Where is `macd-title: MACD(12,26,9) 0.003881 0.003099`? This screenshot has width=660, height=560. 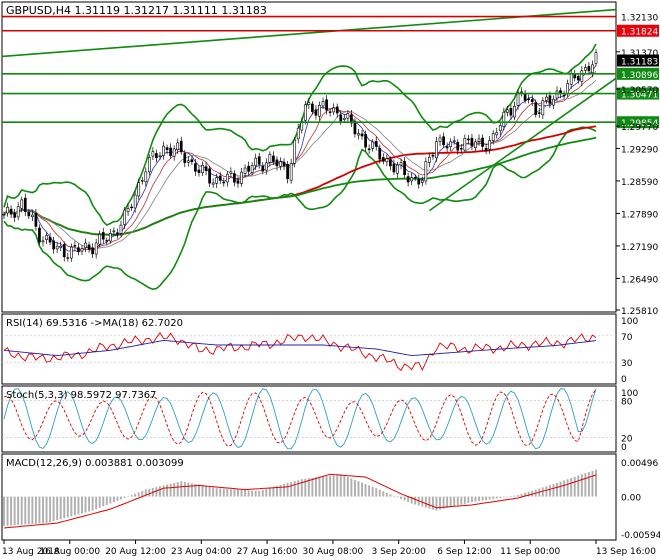
macd-title: MACD(12,26,9) 0.003881 0.003099 is located at coordinates (95, 463).